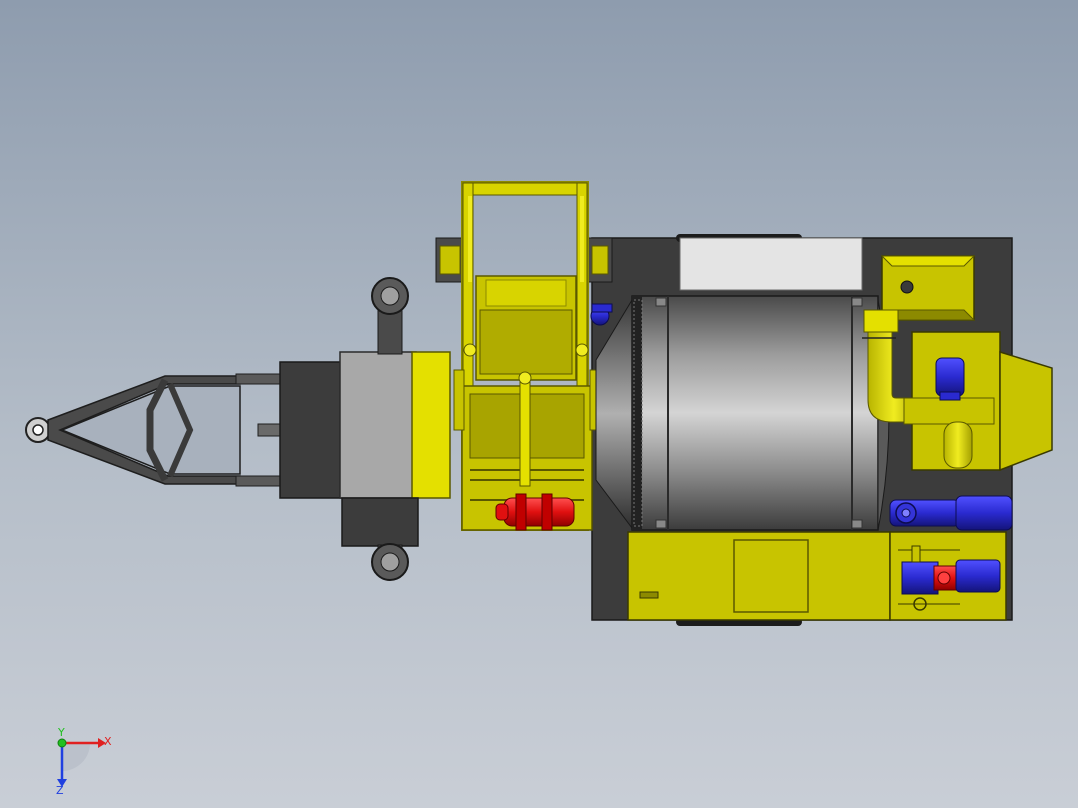 The height and width of the screenshot is (808, 1078). I want to click on triad-y-axis, so click(62, 743).